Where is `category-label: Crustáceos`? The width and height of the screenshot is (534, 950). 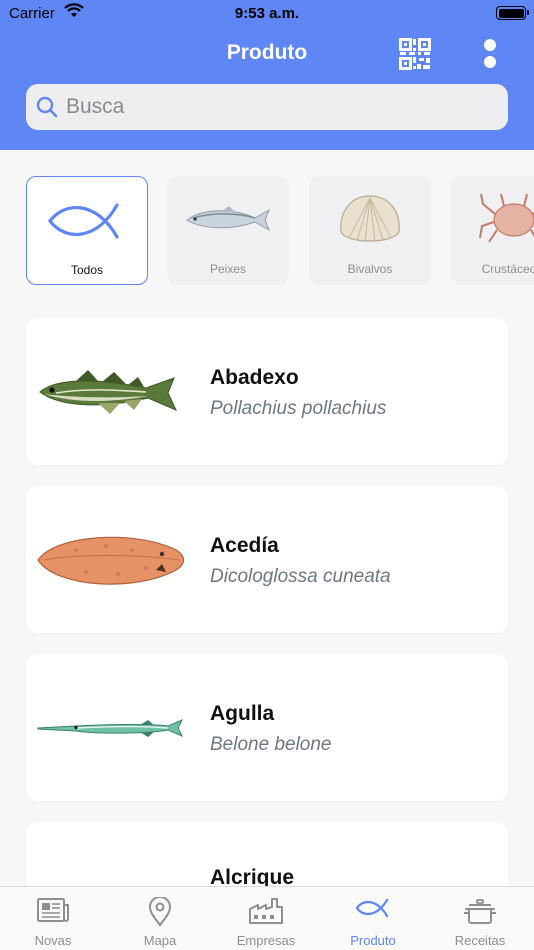
category-label: Crustáceos is located at coordinates (507, 269).